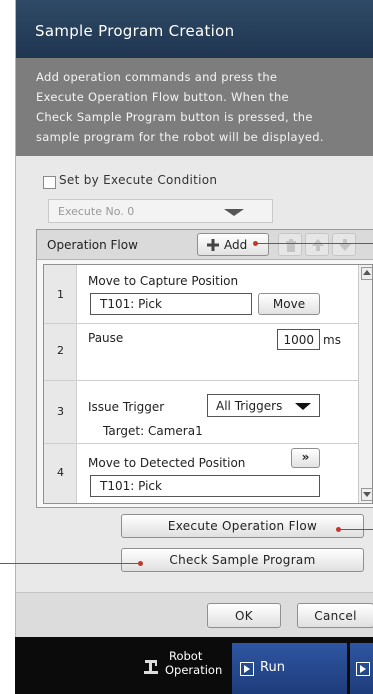 The image size is (373, 694). I want to click on arrow-down-icon, so click(345, 246).